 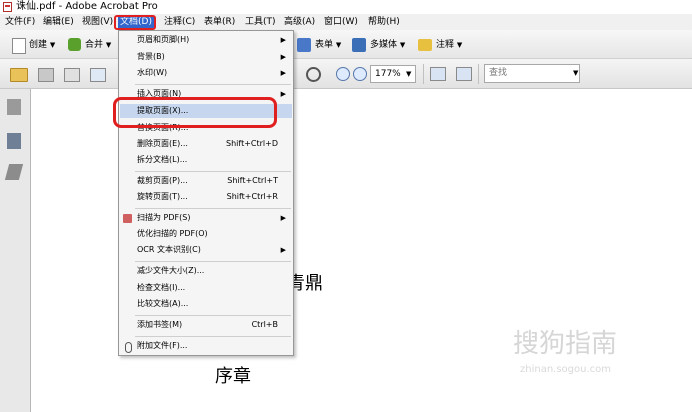 What do you see at coordinates (206, 144) in the screenshot?
I see `menu-item-delete-pages: 删除页面(E)... Shift+Ctrl+D` at bounding box center [206, 144].